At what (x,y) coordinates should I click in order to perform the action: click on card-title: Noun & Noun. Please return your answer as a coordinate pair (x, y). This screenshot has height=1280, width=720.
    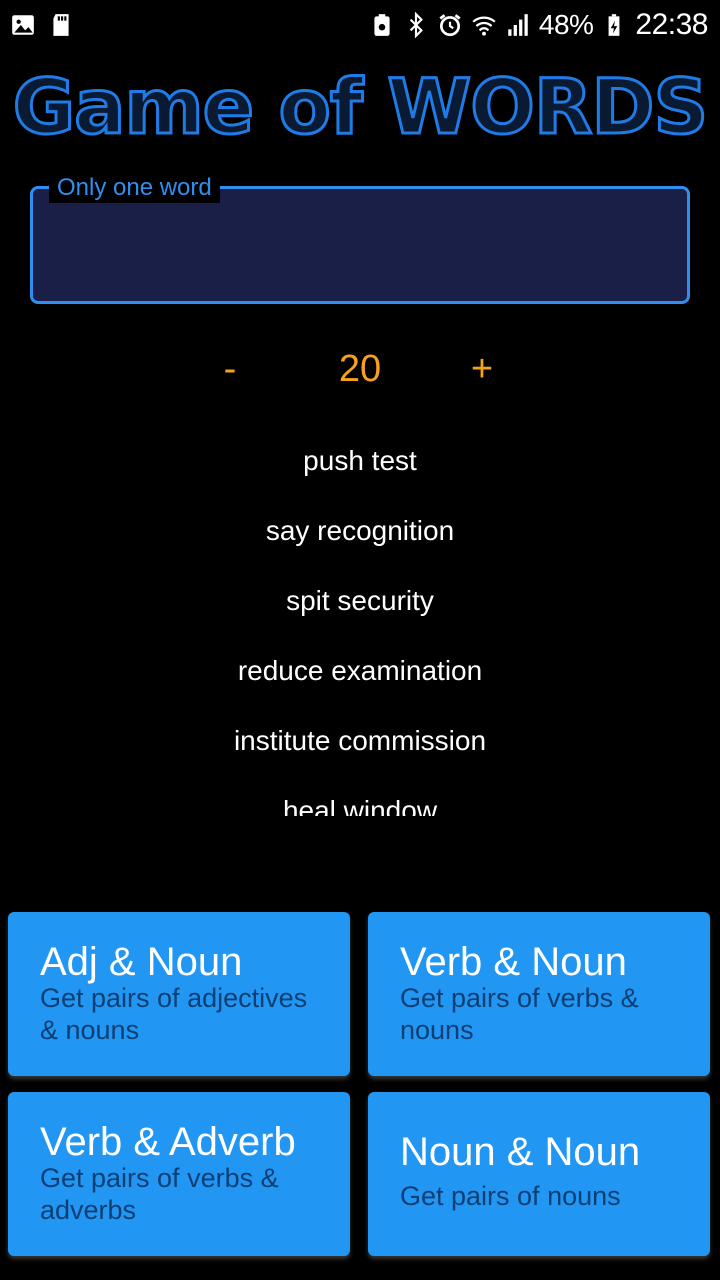
    Looking at the image, I should click on (520, 1152).